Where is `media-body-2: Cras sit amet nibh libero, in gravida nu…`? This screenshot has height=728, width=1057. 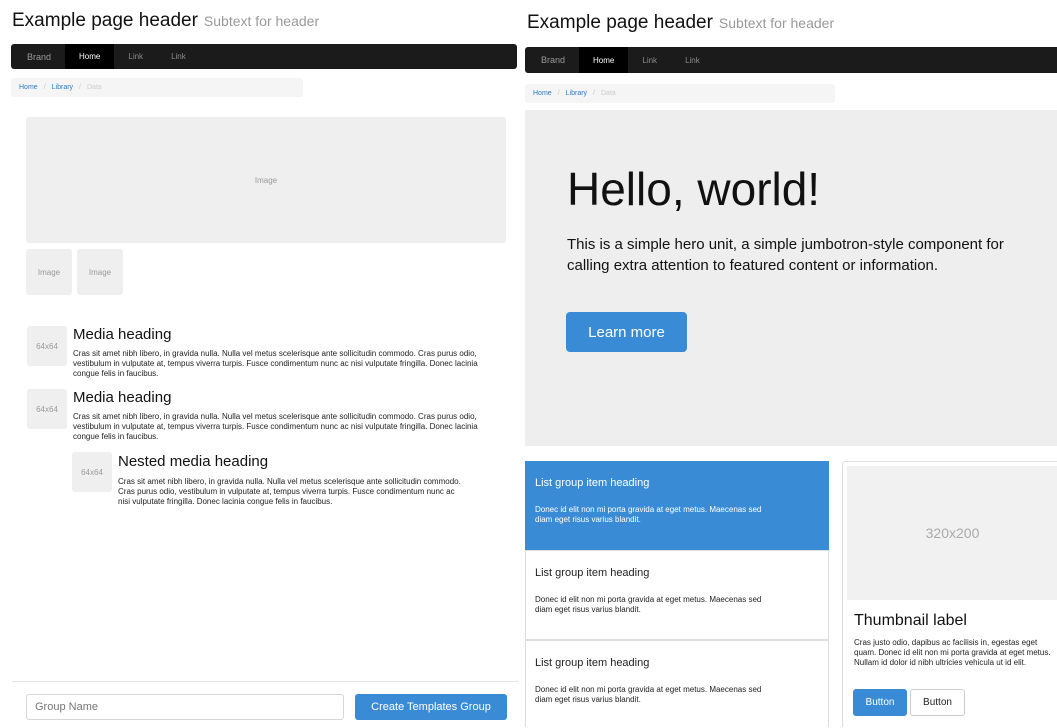
media-body-2: Cras sit amet nibh libero, in gravida nu… is located at coordinates (275, 426).